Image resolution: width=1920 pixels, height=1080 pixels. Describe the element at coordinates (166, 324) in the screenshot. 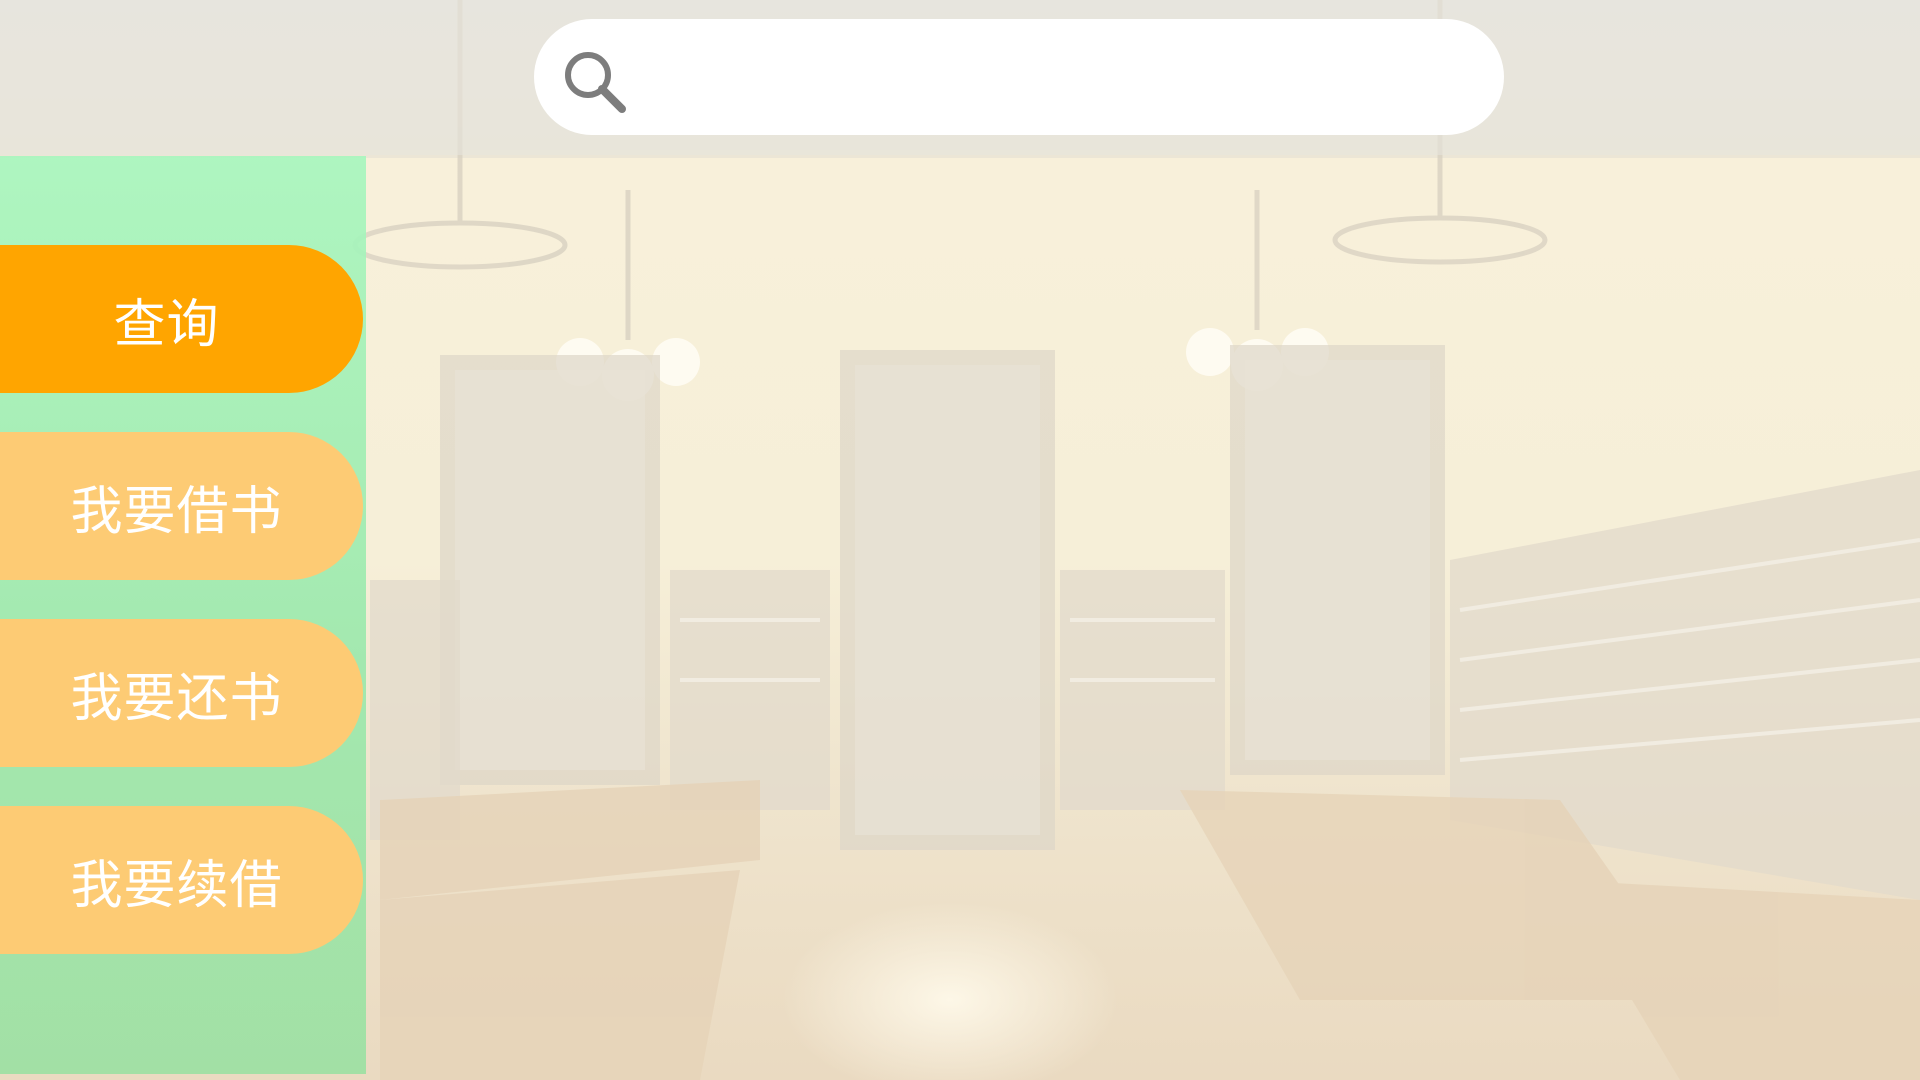

I see `sidebar-item-label: 查询` at that location.